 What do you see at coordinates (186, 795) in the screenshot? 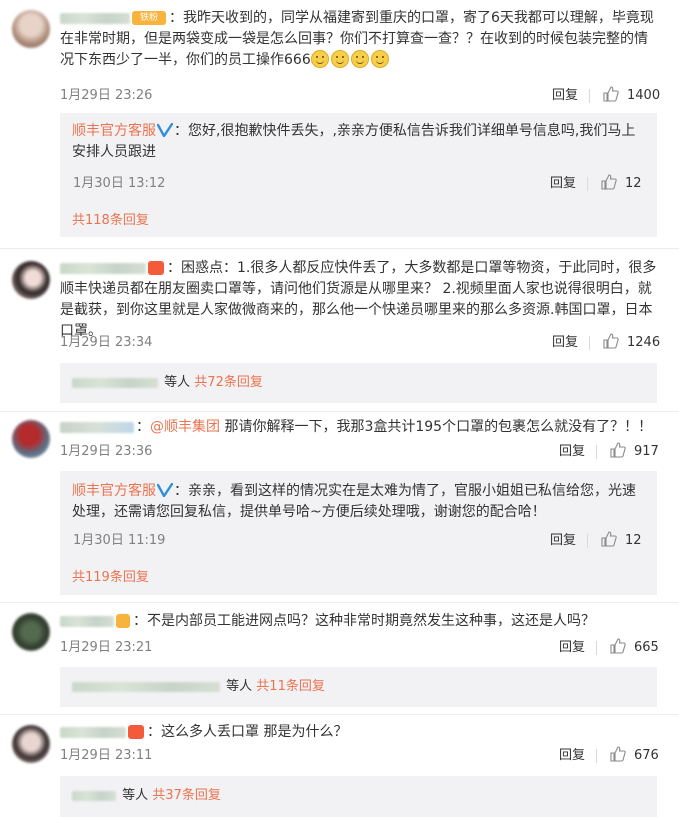
I see `more-replies-link: 共37条回复` at bounding box center [186, 795].